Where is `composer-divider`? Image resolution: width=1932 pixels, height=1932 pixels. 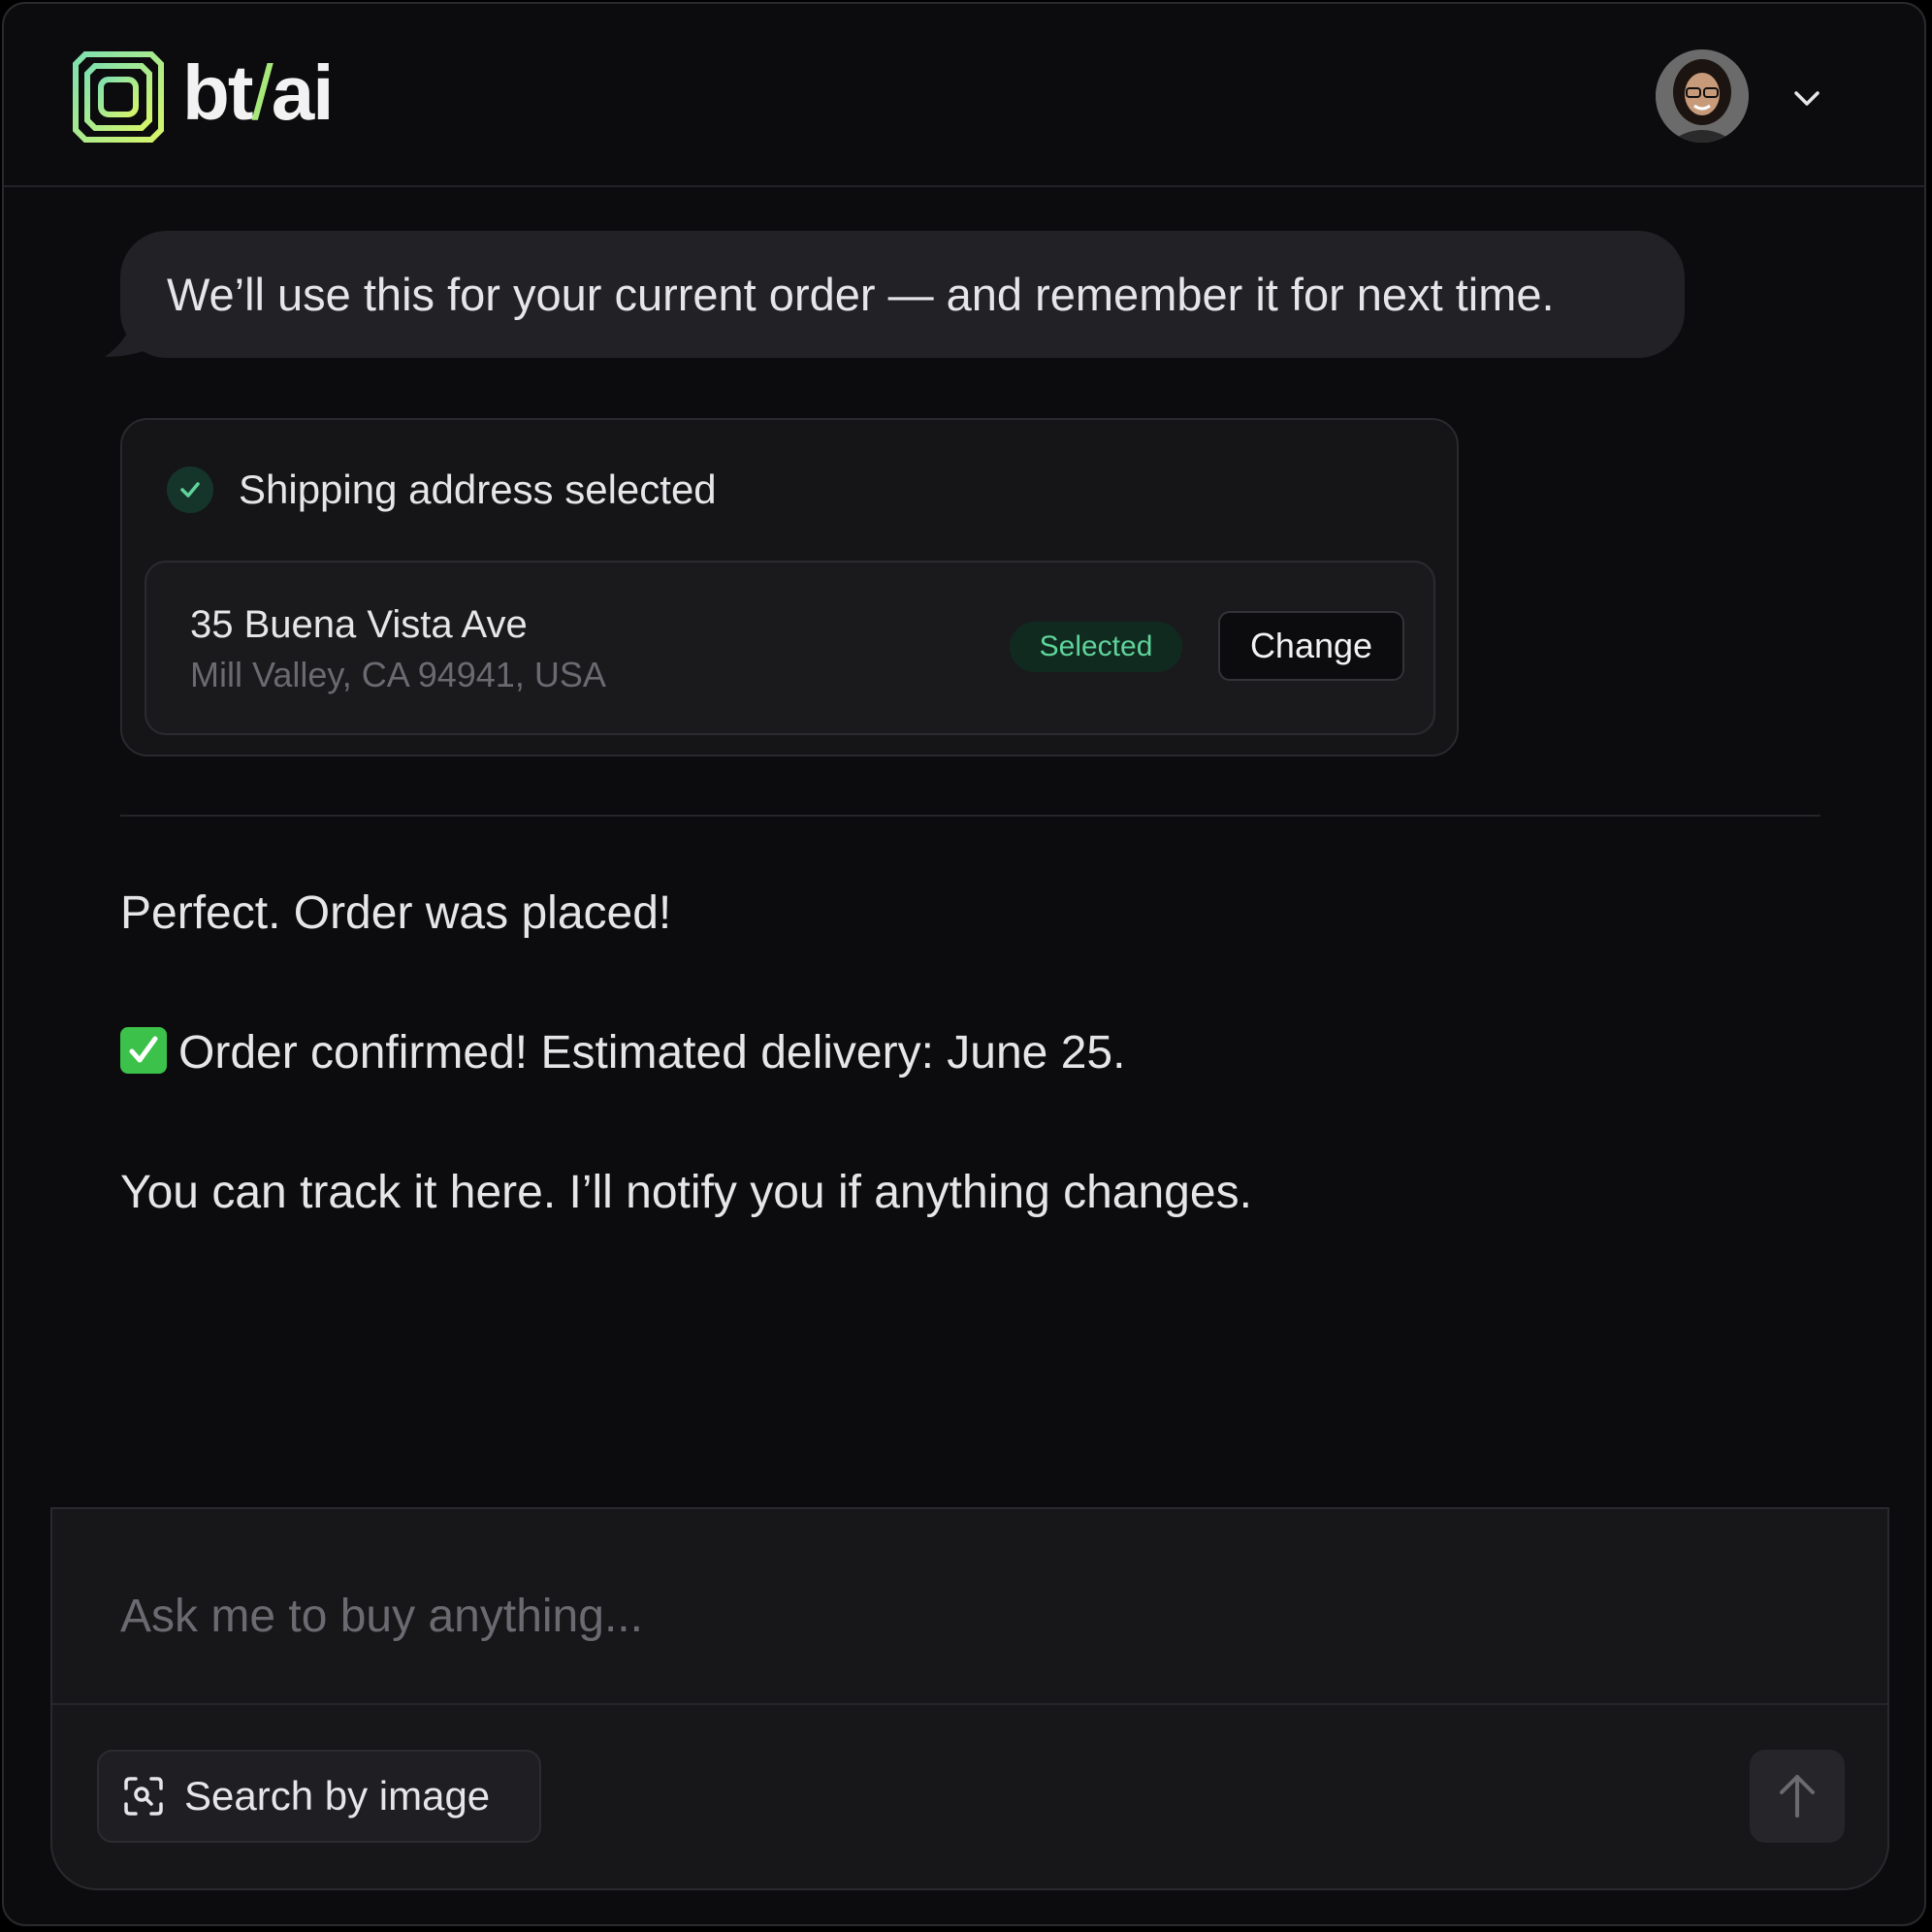 composer-divider is located at coordinates (969, 1704).